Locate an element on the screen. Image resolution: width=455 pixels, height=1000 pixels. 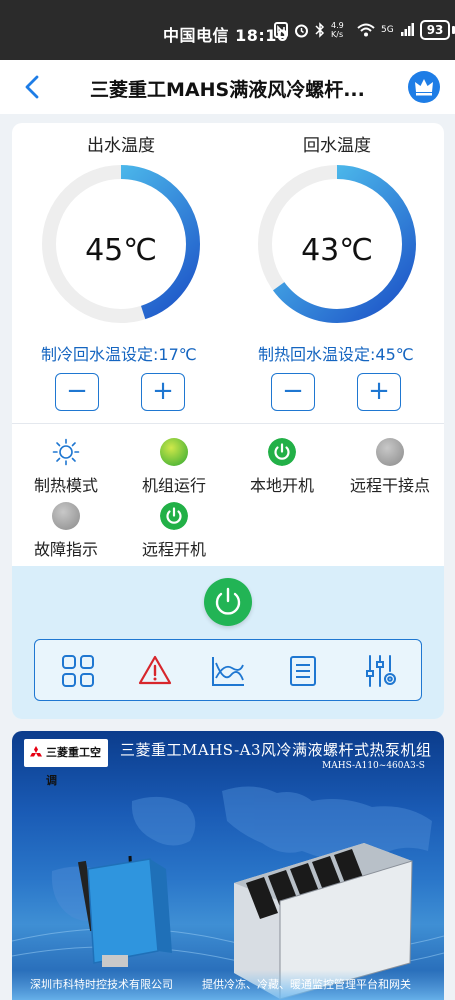
heating-decrease-button: − is located at coordinates (293, 392).